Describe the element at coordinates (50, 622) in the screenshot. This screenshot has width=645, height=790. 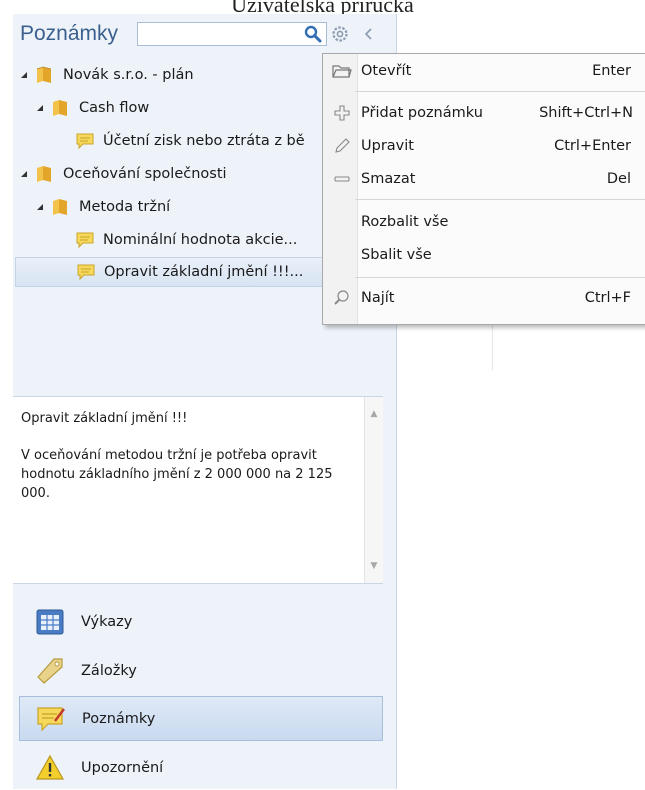
I see `reports-icon` at that location.